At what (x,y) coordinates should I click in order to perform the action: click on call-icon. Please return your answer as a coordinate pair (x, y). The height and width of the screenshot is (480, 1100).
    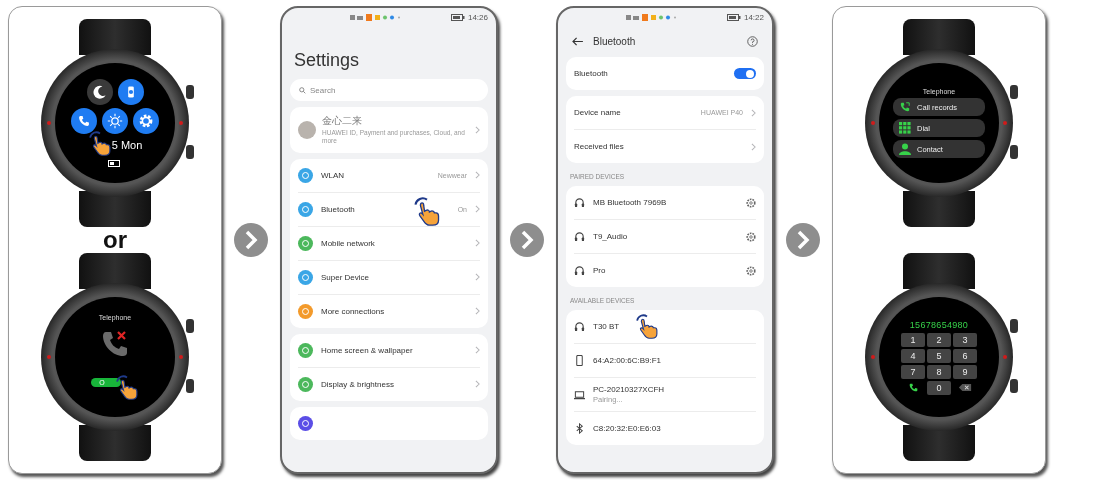
    Looking at the image, I should click on (913, 387).